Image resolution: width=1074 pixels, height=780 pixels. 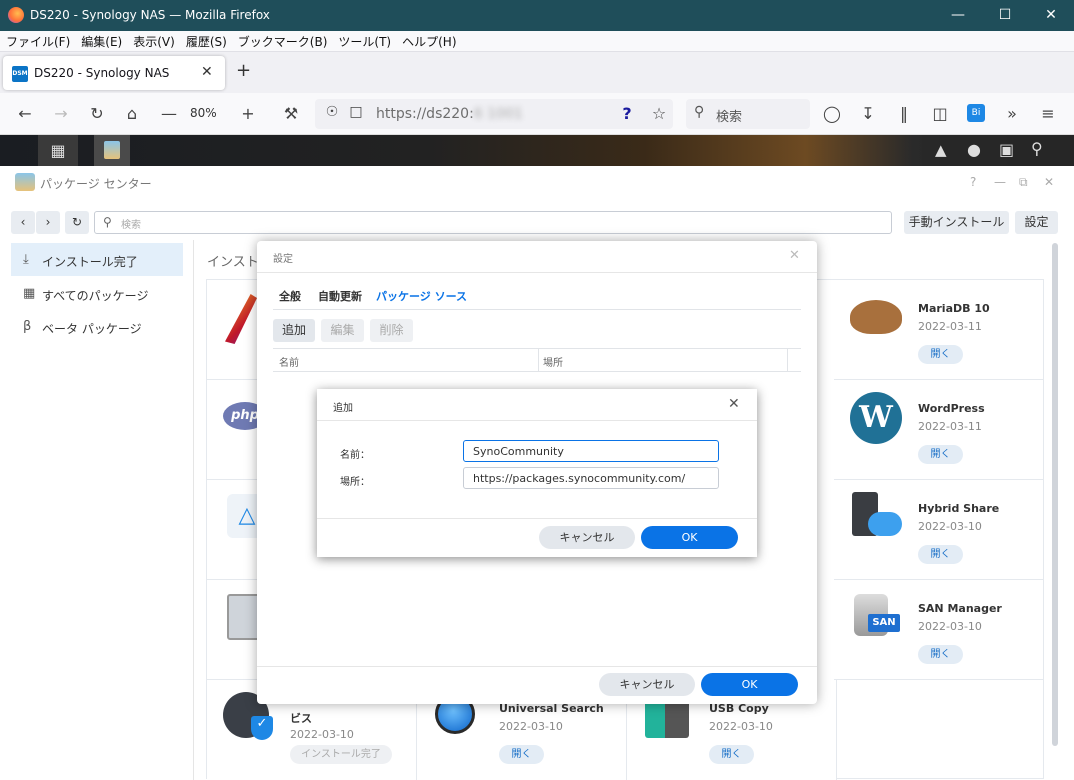 What do you see at coordinates (243, 70) in the screenshot?
I see `new-tab-button: +` at bounding box center [243, 70].